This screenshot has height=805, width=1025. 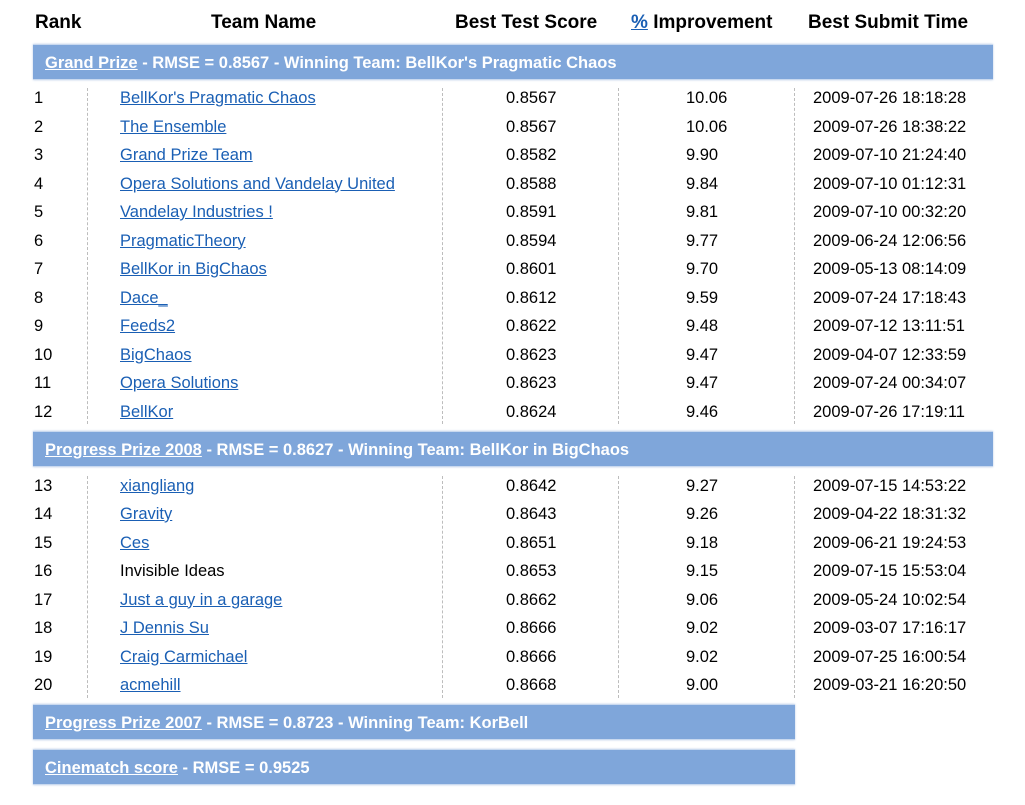 What do you see at coordinates (39, 212) in the screenshot?
I see `rank-cell: 5` at bounding box center [39, 212].